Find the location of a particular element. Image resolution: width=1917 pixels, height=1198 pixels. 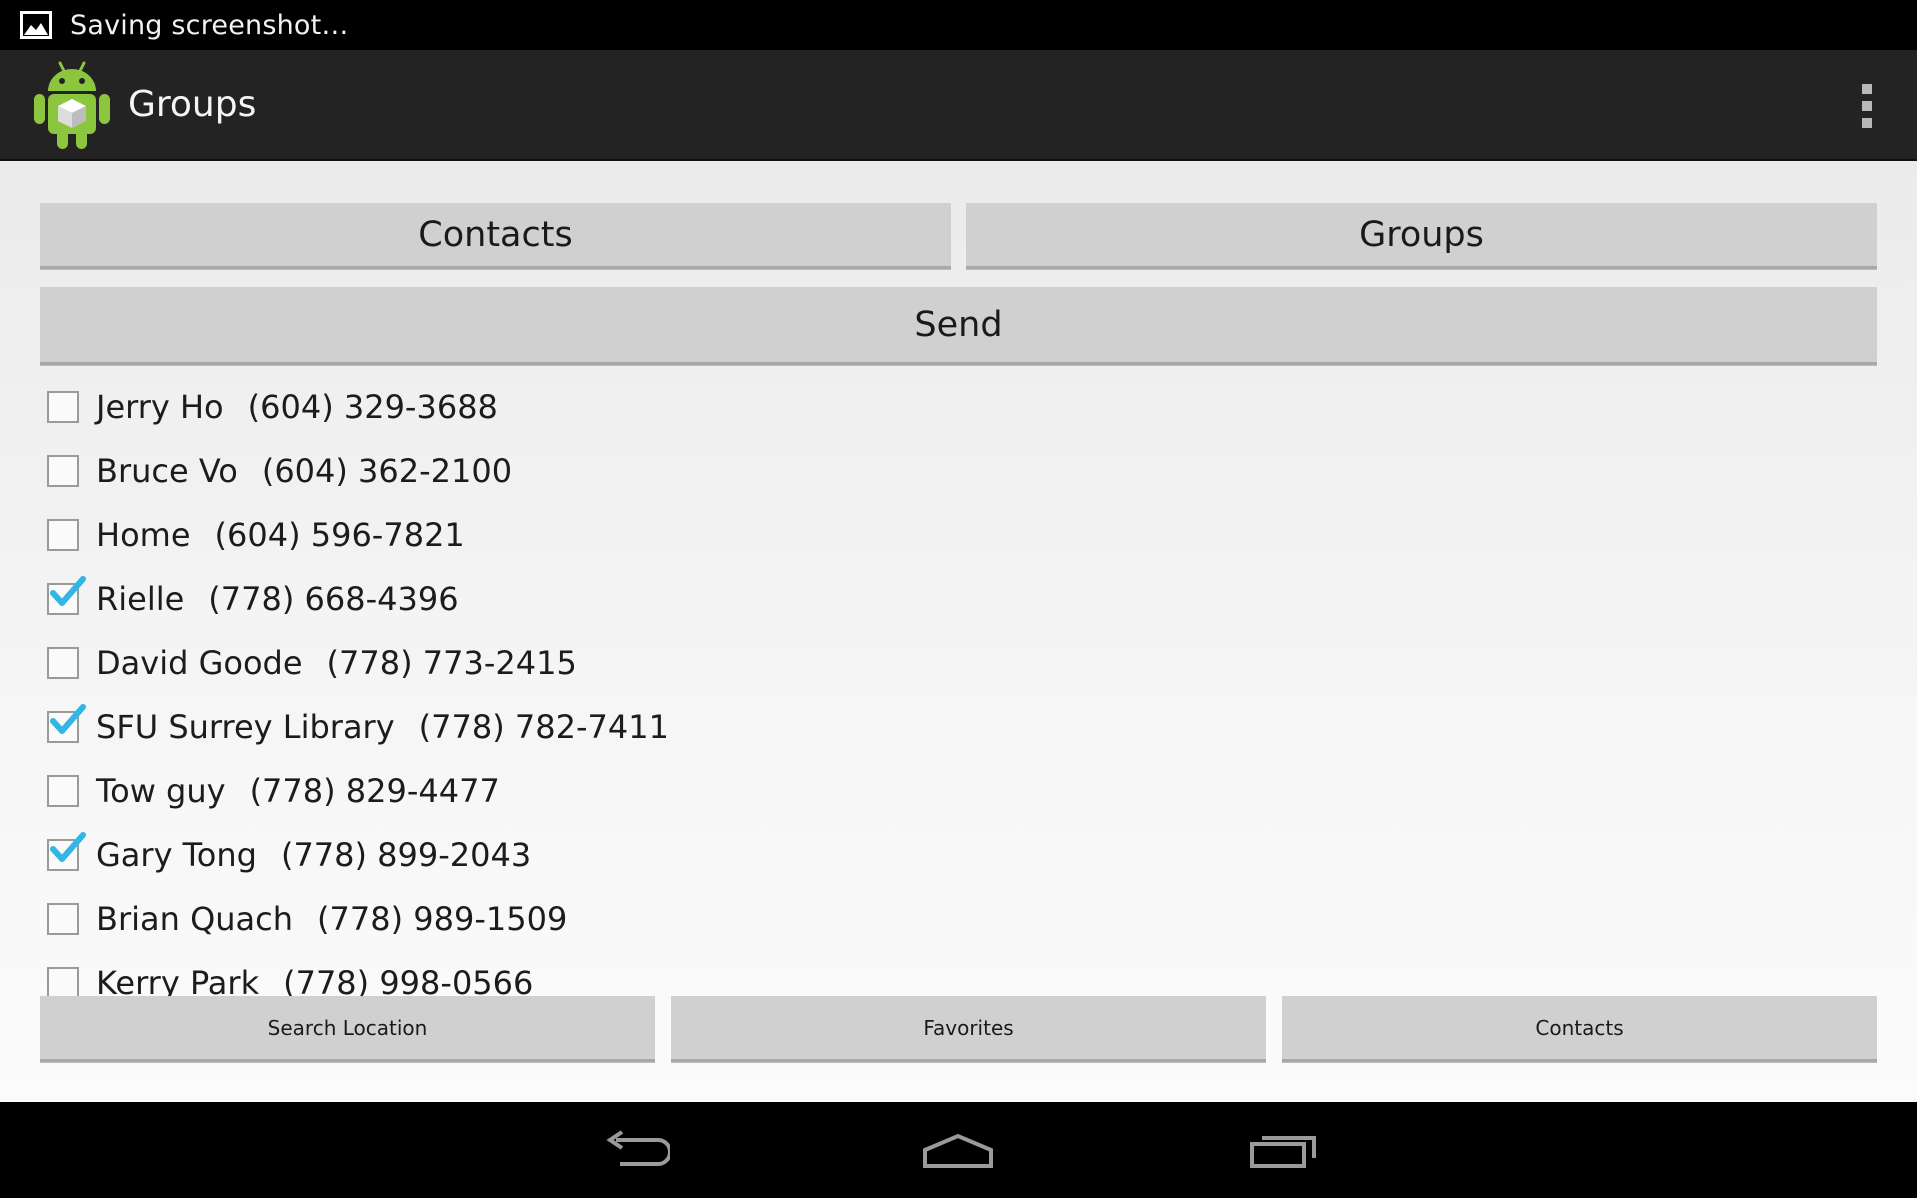

contact-phone: (778) 668-4396 is located at coordinates (333, 599).